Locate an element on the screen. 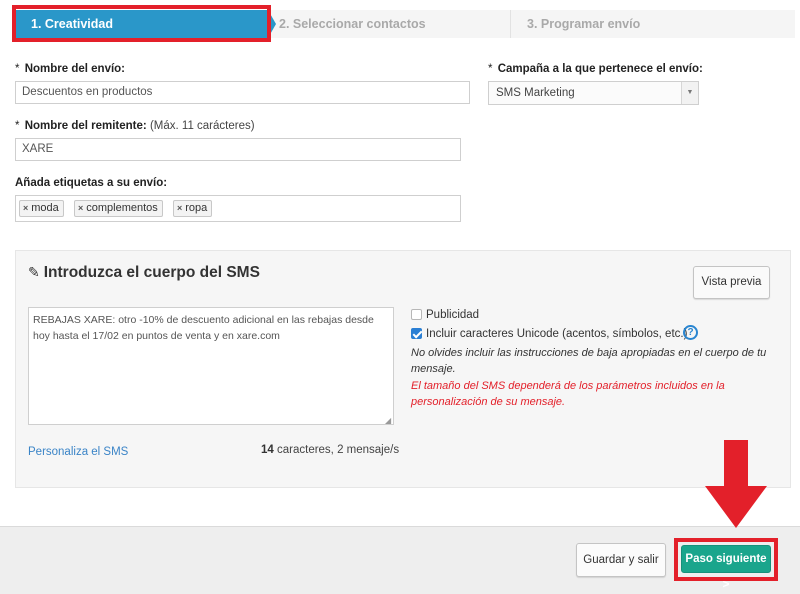 Image resolution: width=800 pixels, height=594 pixels. step-programar-envio: 3. Programar envío is located at coordinates (583, 24).